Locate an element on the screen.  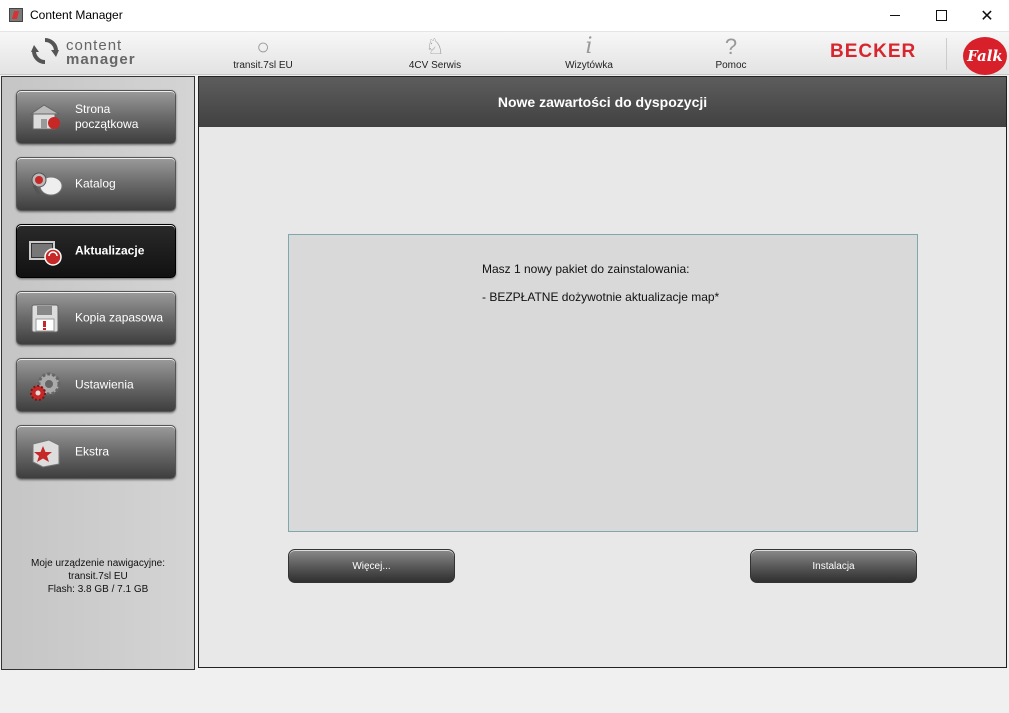
maximize-icon is located at coordinates (941, 15).